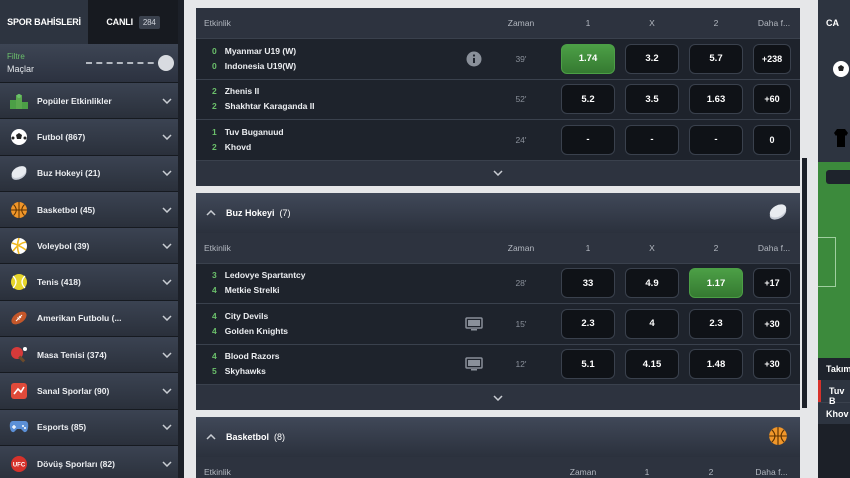 The height and width of the screenshot is (478, 850). What do you see at coordinates (61, 136) in the screenshot?
I see `sidebar-item-label: Futbol (867)` at bounding box center [61, 136].